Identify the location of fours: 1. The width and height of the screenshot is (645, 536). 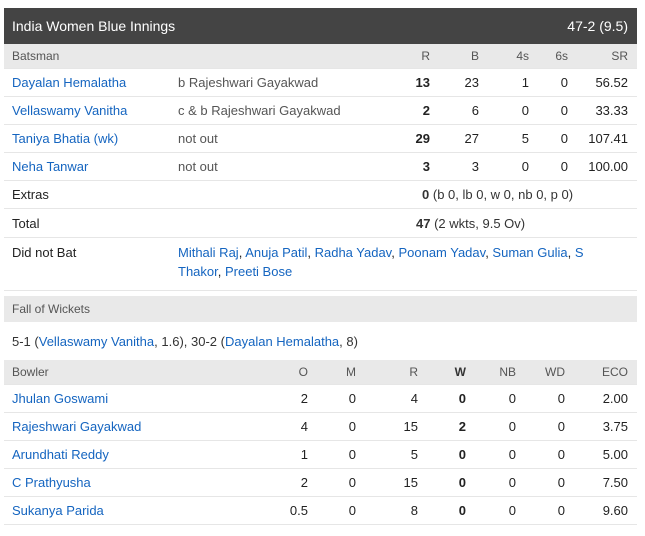
(525, 82).